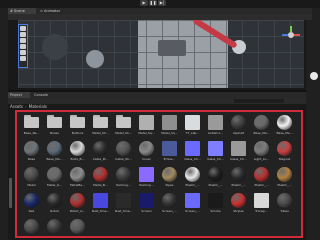 This screenshot has height=240, width=320. What do you see at coordinates (146, 153) in the screenshot?
I see `asset-item: Cover` at bounding box center [146, 153].